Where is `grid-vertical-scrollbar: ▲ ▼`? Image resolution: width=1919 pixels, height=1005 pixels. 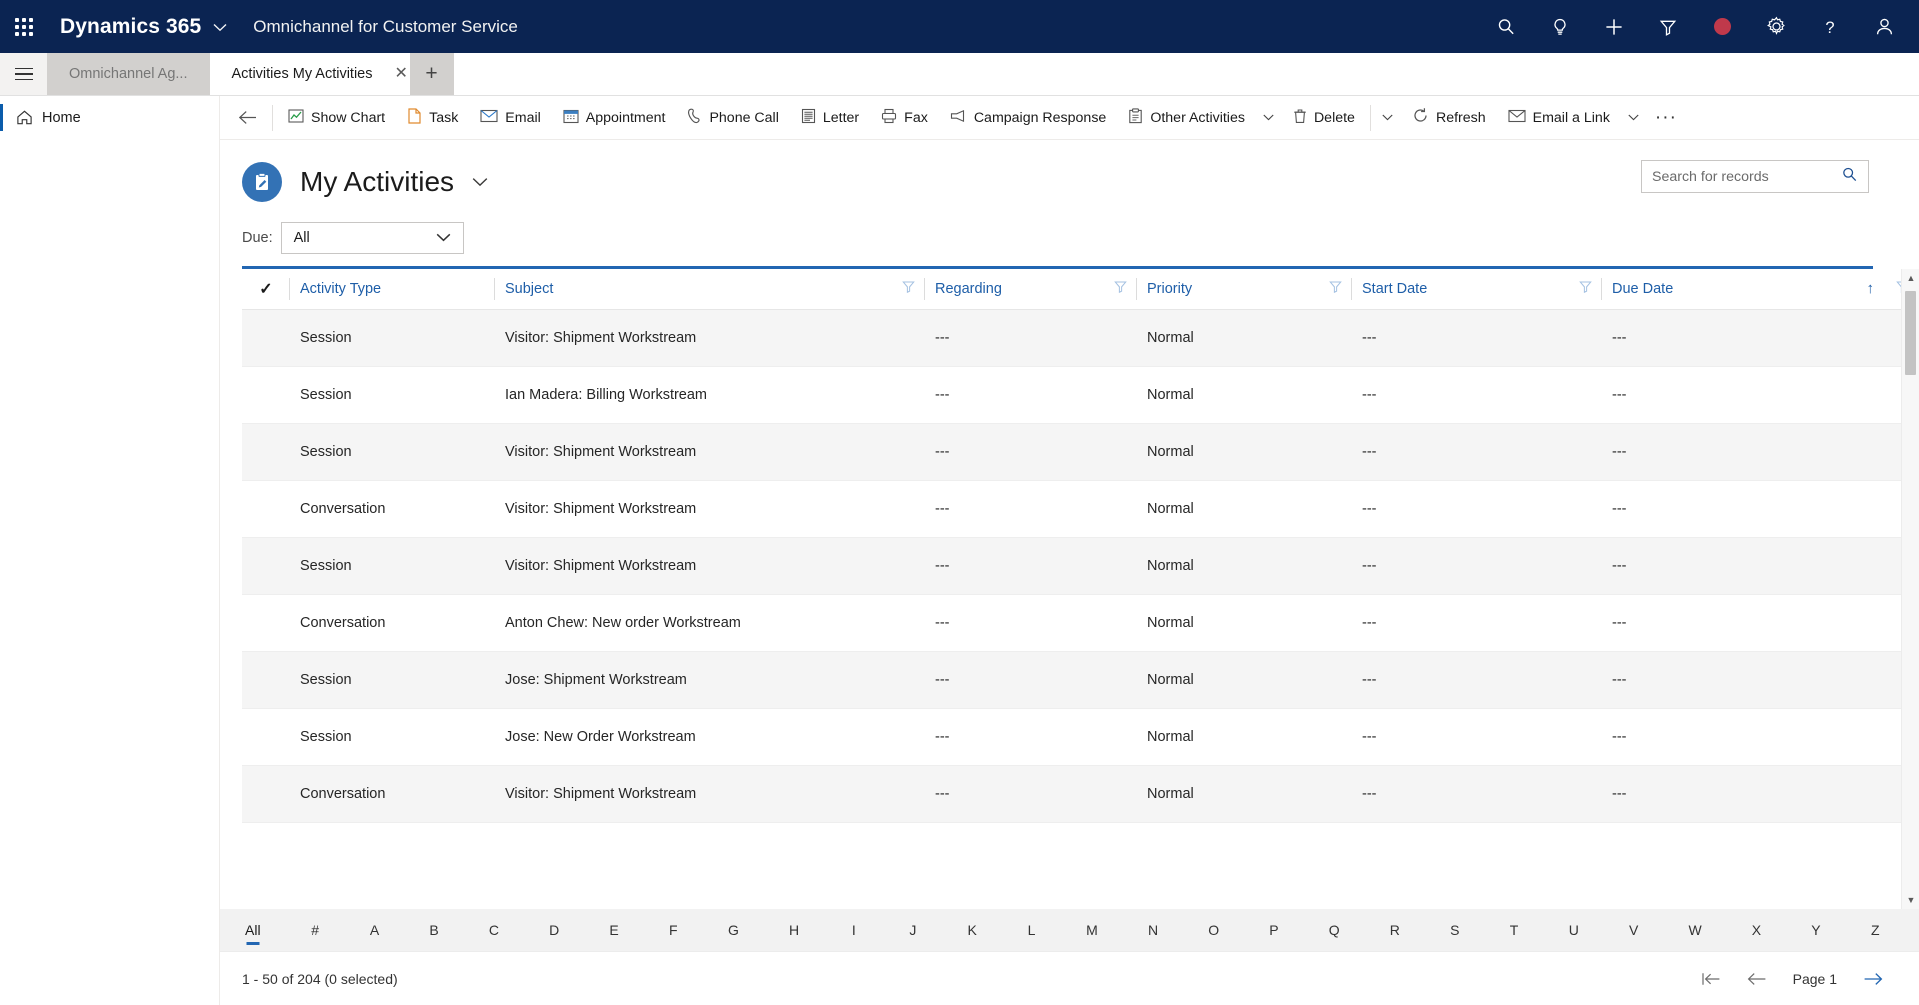 grid-vertical-scrollbar: ▲ ▼ is located at coordinates (1910, 589).